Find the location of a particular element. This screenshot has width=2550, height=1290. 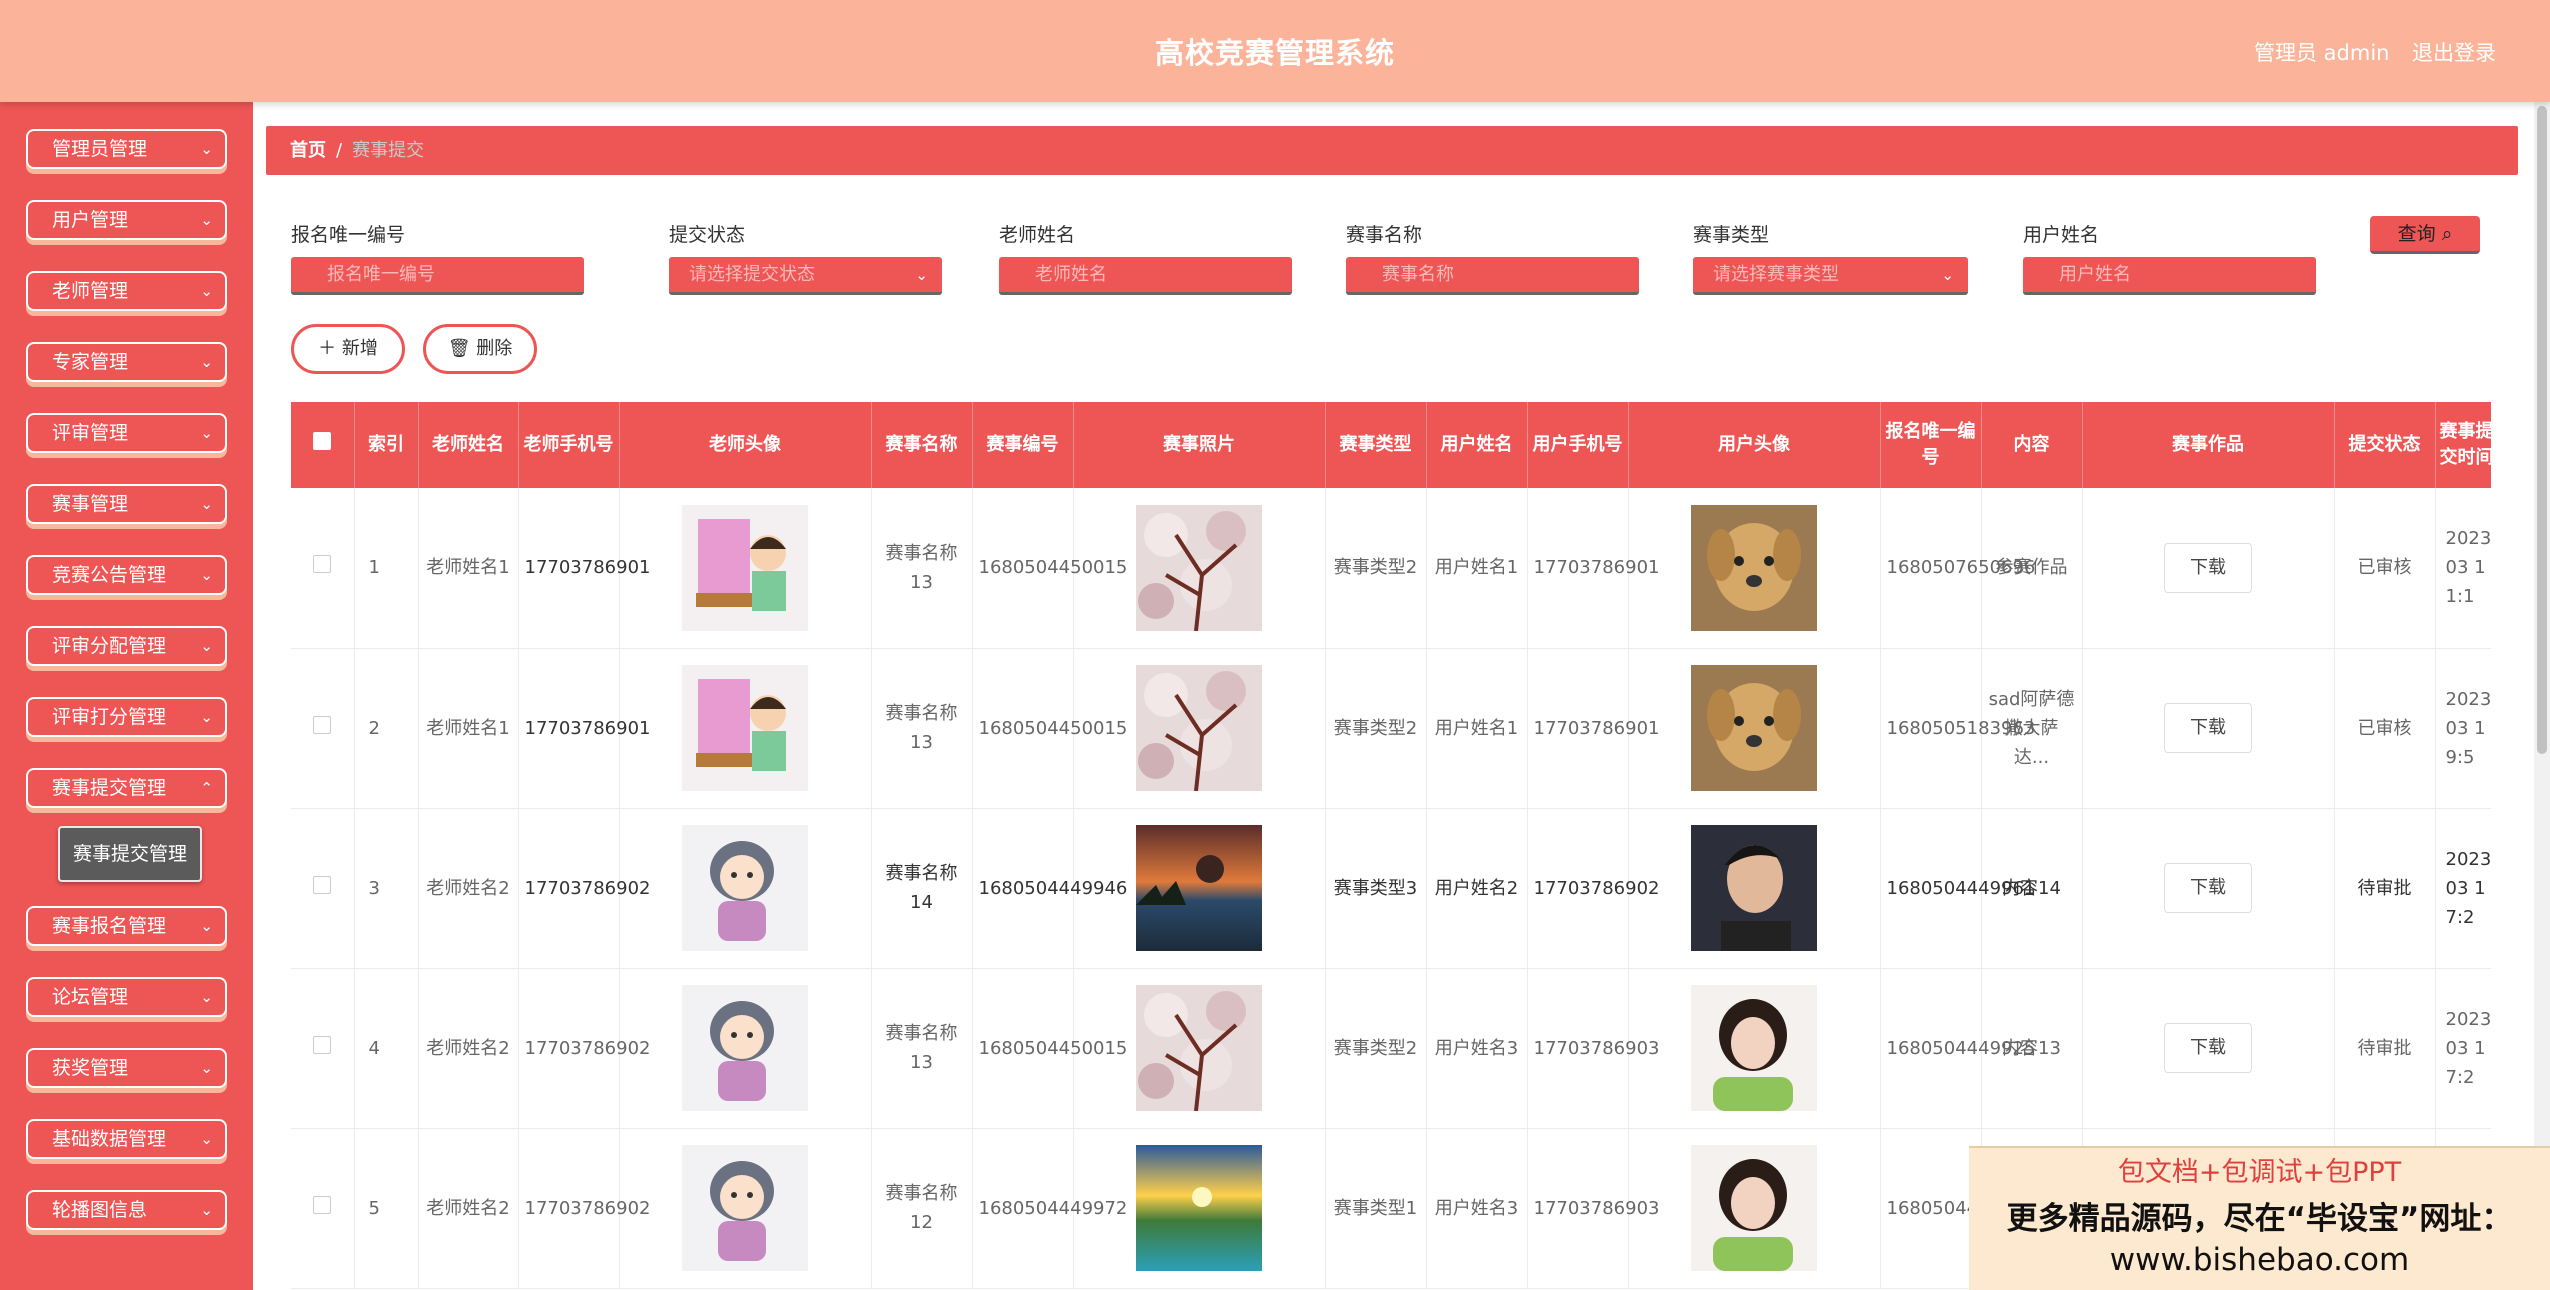

sidebar-subitem-submissions: 赛事提交管理 is located at coordinates (130, 854).